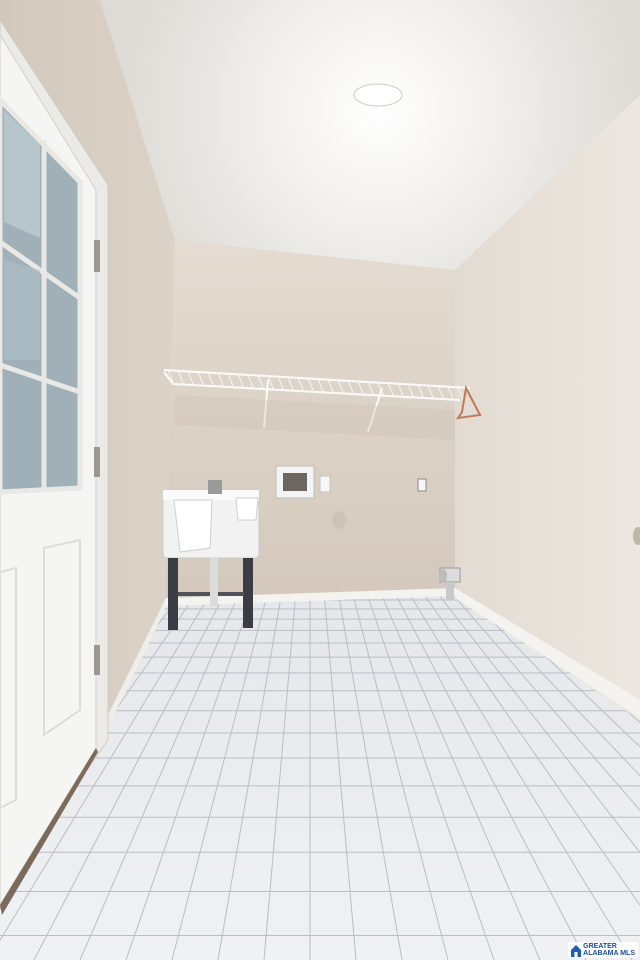 The height and width of the screenshot is (960, 640). Describe the element at coordinates (576, 950) in the screenshot. I see `house-logo-icon` at that location.